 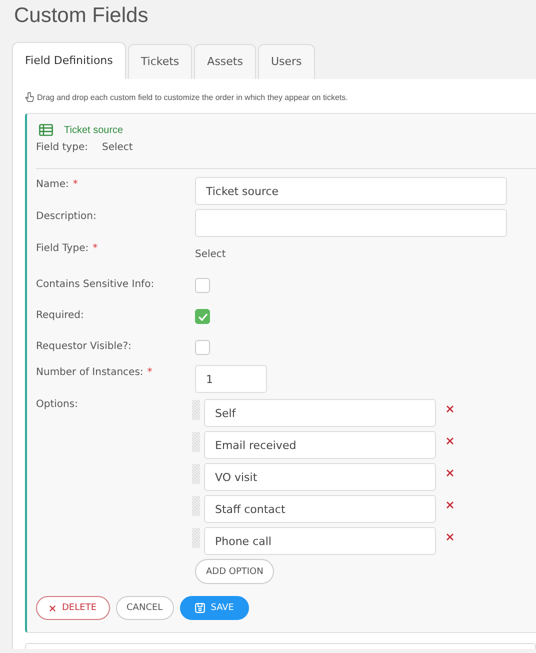 What do you see at coordinates (62, 249) in the screenshot?
I see `field-label: Field Type:` at bounding box center [62, 249].